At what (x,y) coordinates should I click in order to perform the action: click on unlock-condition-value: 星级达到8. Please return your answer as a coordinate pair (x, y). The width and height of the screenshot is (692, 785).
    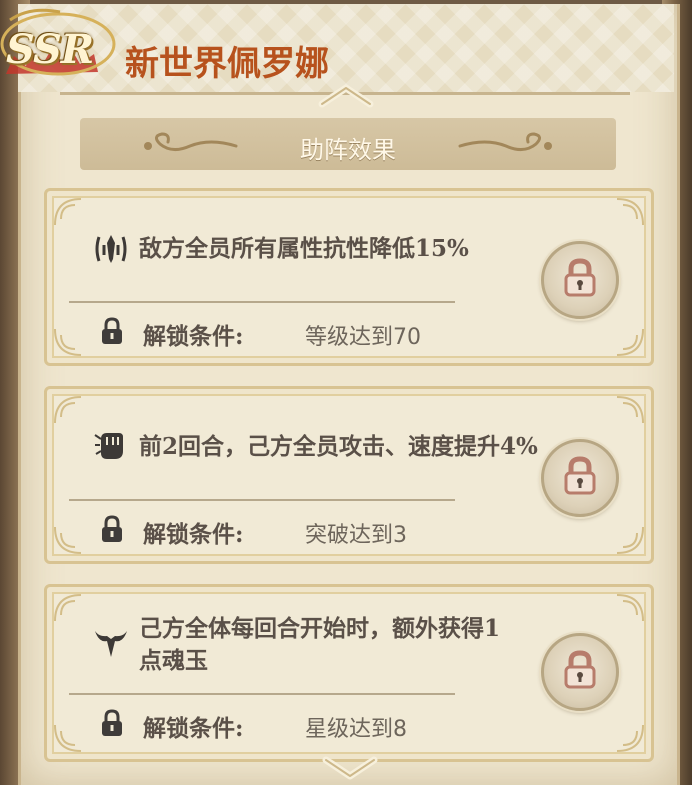
    Looking at the image, I should click on (356, 729).